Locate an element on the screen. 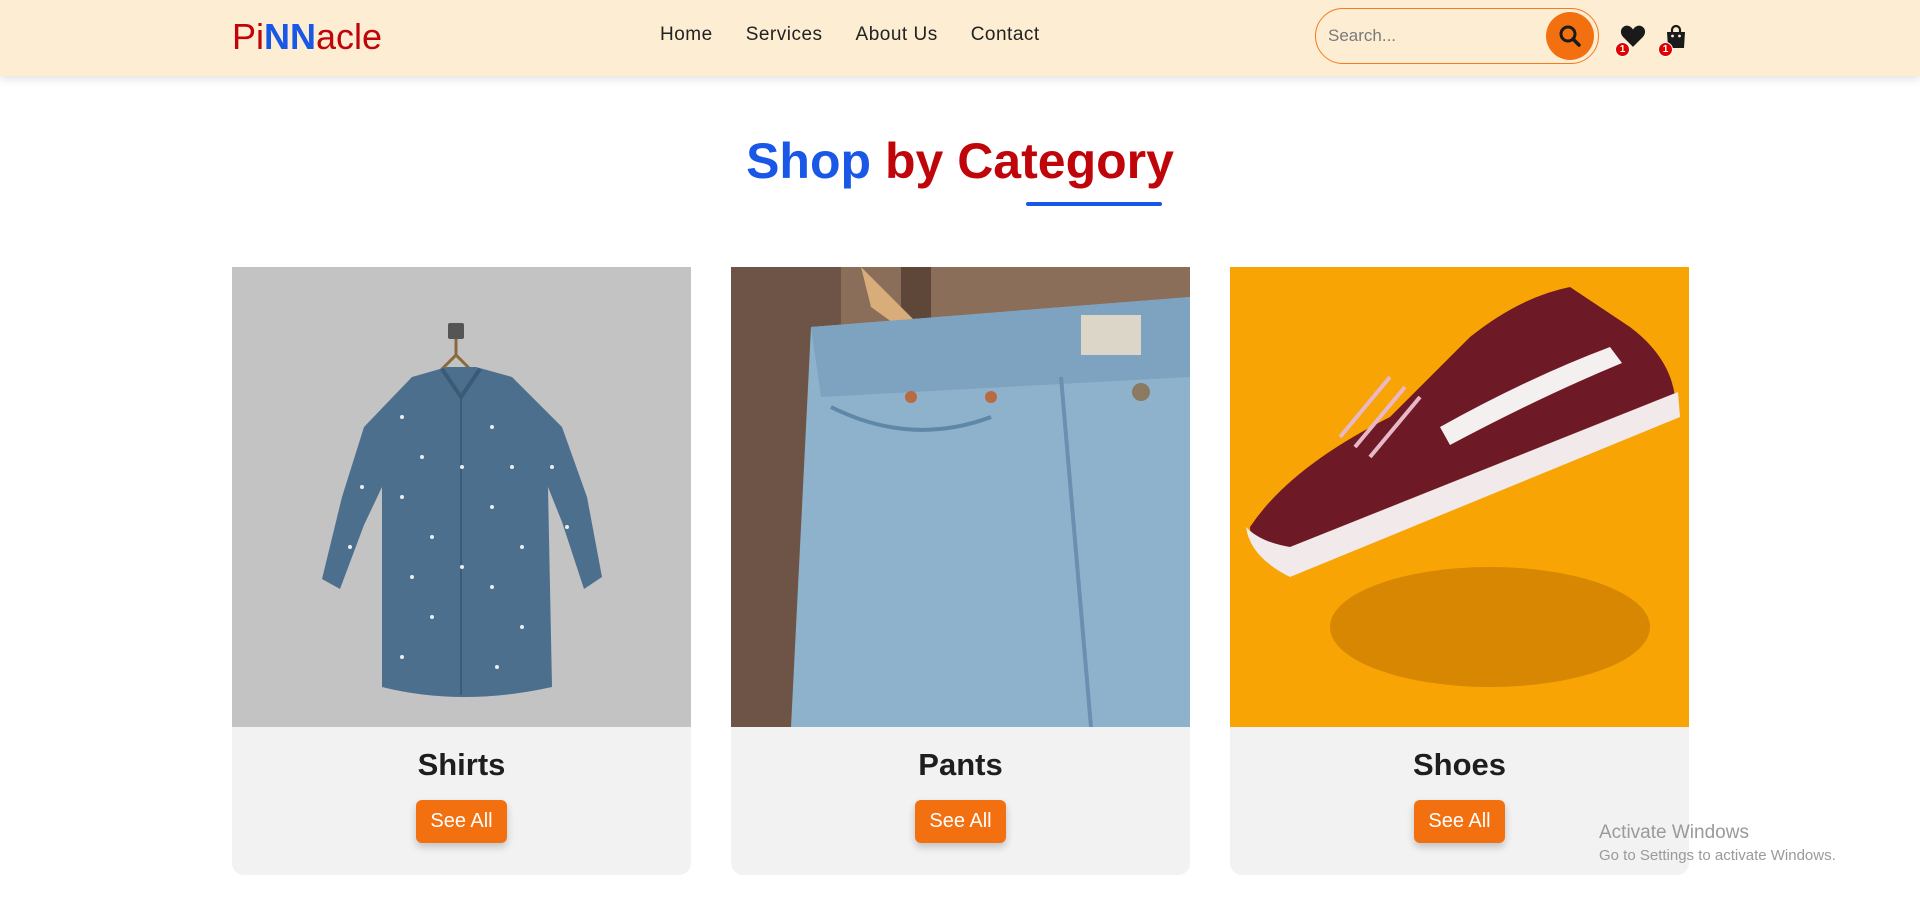 Image resolution: width=1920 pixels, height=901 pixels. main-nav: Home Services About Us Contact is located at coordinates (850, 35).